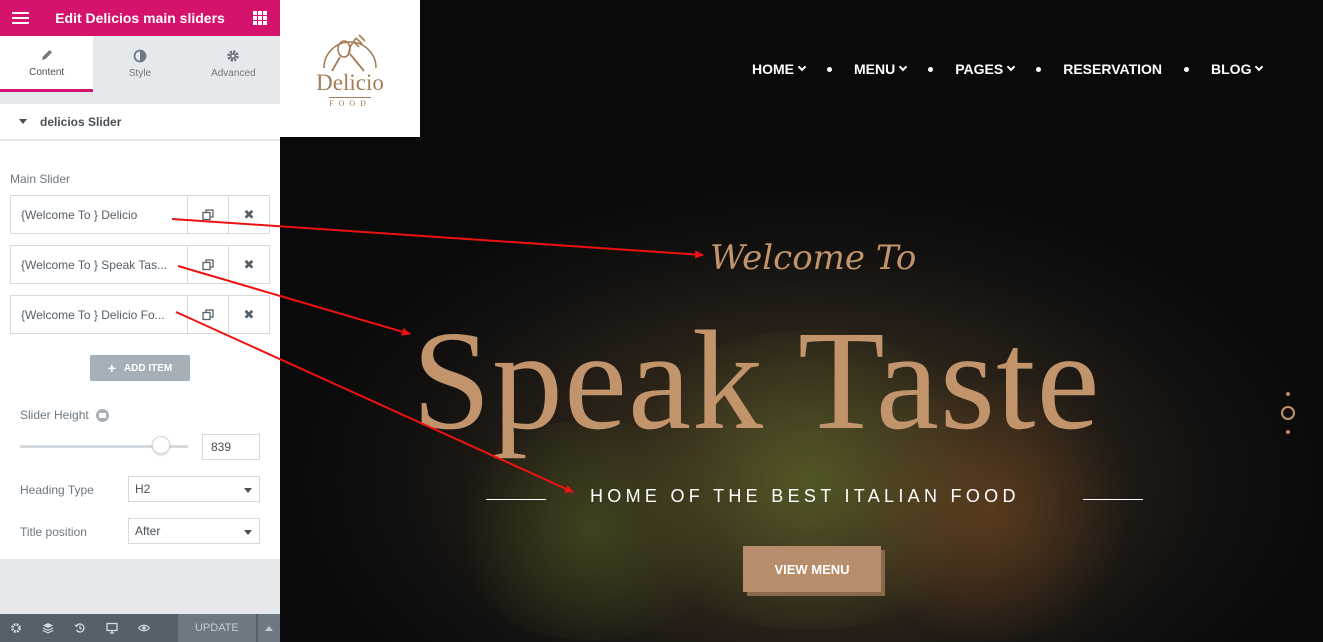  I want to click on add-item-label: ADD ITEM, so click(148, 368).